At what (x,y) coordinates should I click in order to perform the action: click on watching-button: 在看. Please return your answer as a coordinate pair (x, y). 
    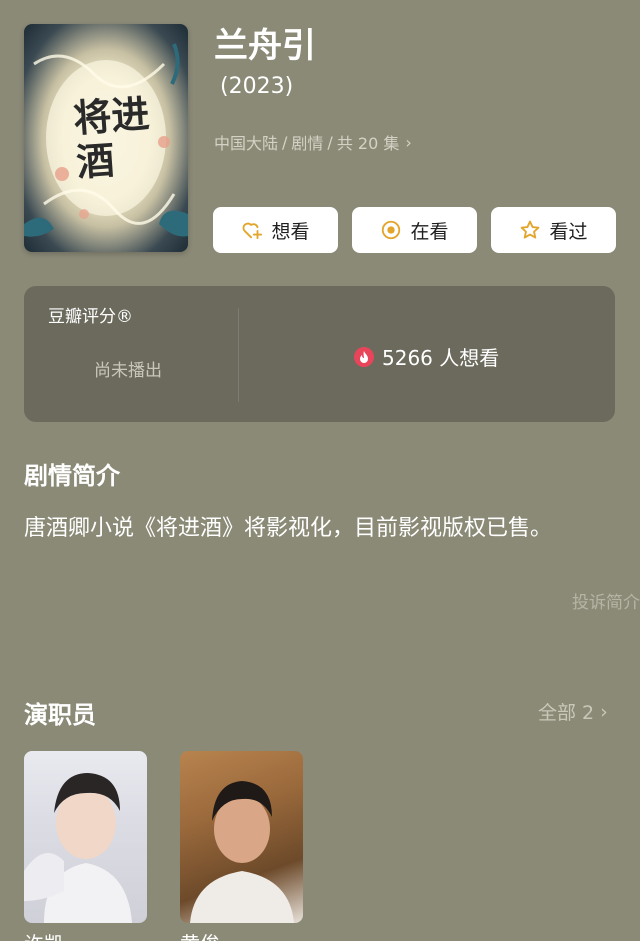
    Looking at the image, I should click on (414, 230).